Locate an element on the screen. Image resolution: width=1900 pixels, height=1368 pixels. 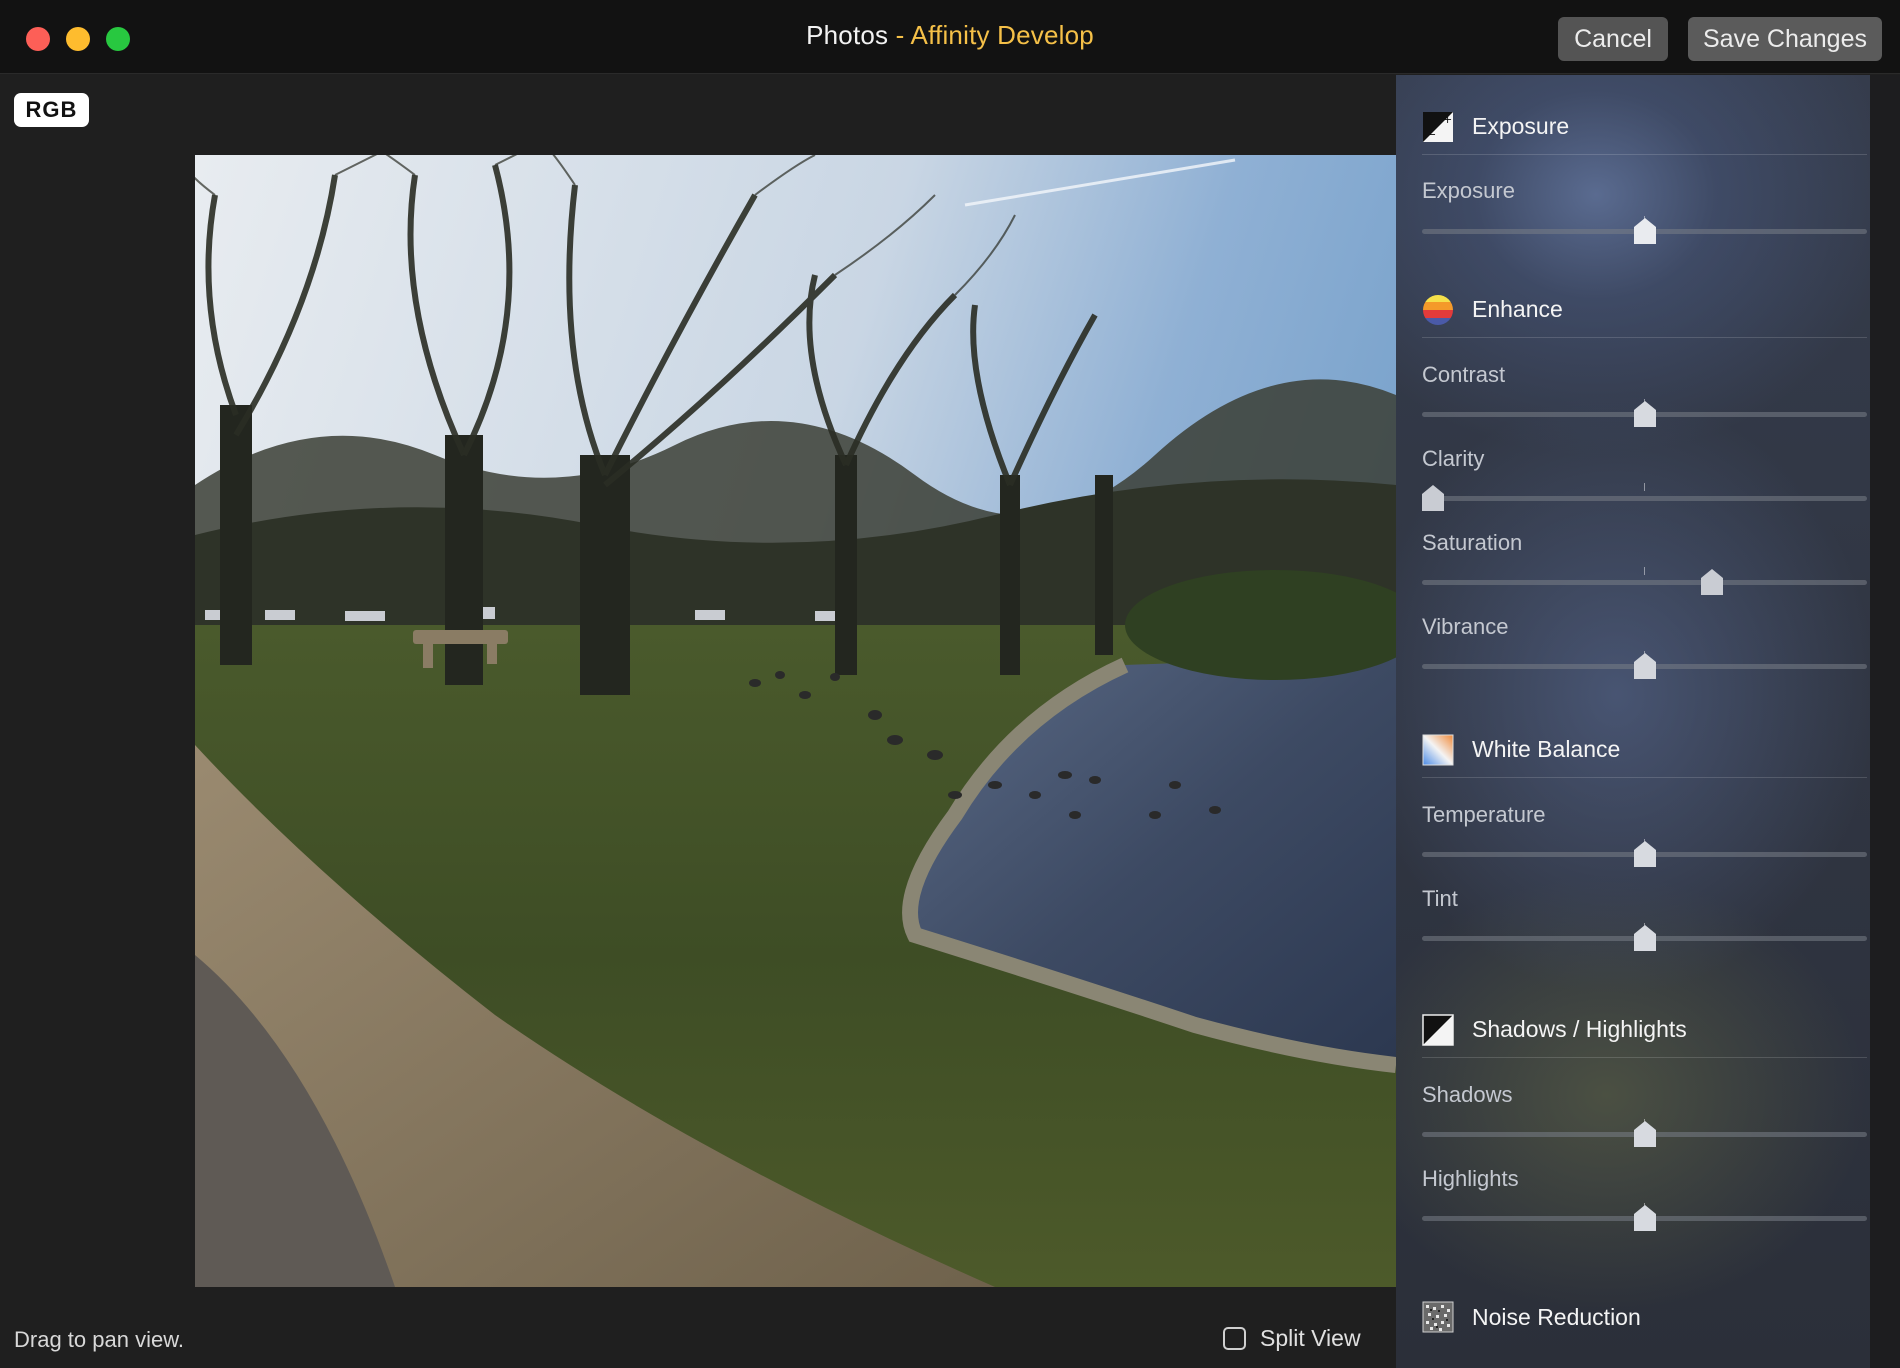
status-text: Drag to pan view. is located at coordinates (99, 1339).